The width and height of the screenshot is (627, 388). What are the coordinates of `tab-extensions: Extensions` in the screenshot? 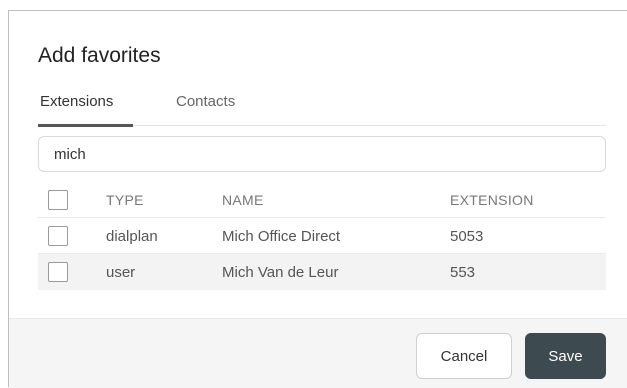 It's located at (76, 101).